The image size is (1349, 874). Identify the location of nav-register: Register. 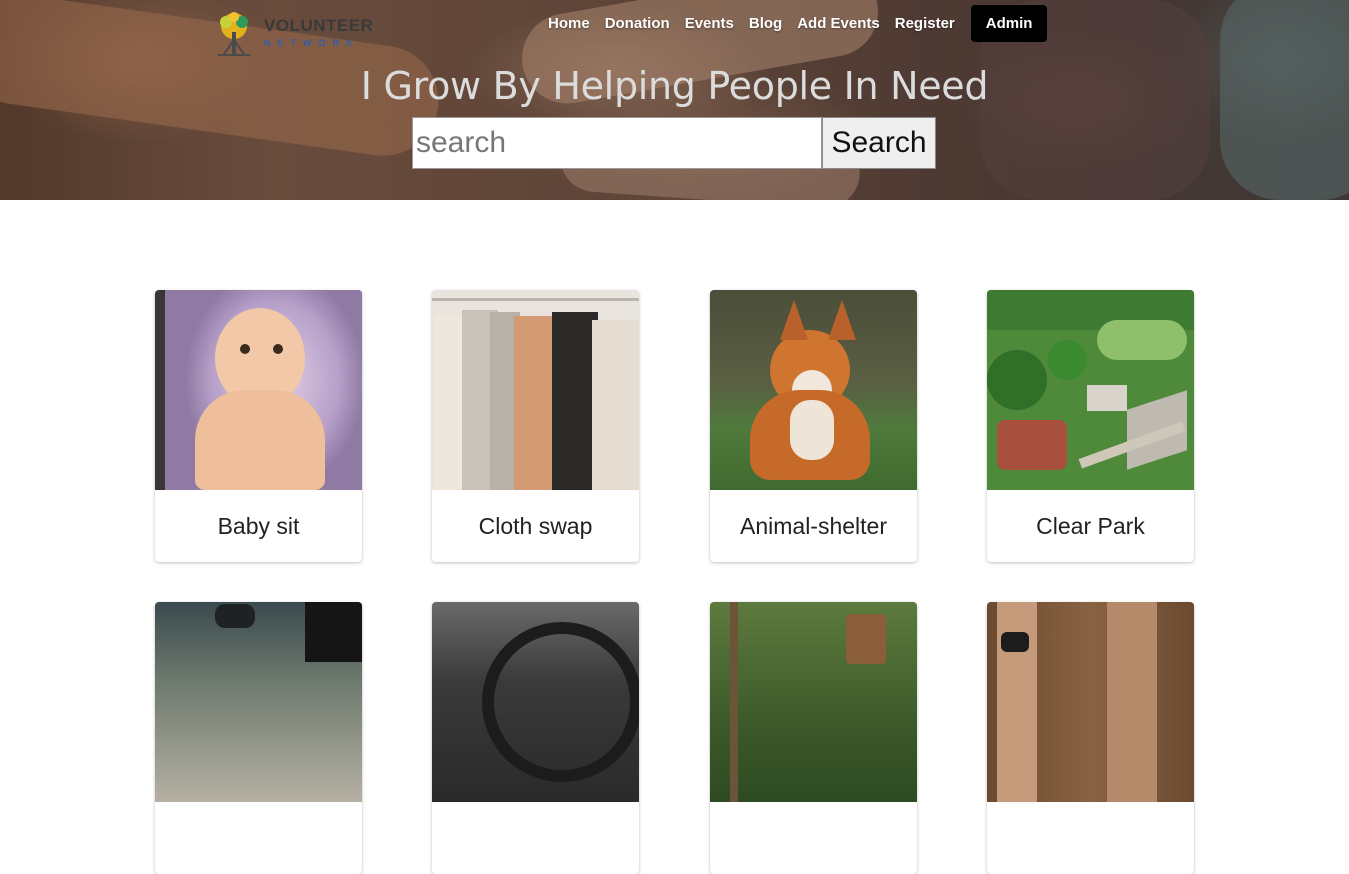
(925, 23).